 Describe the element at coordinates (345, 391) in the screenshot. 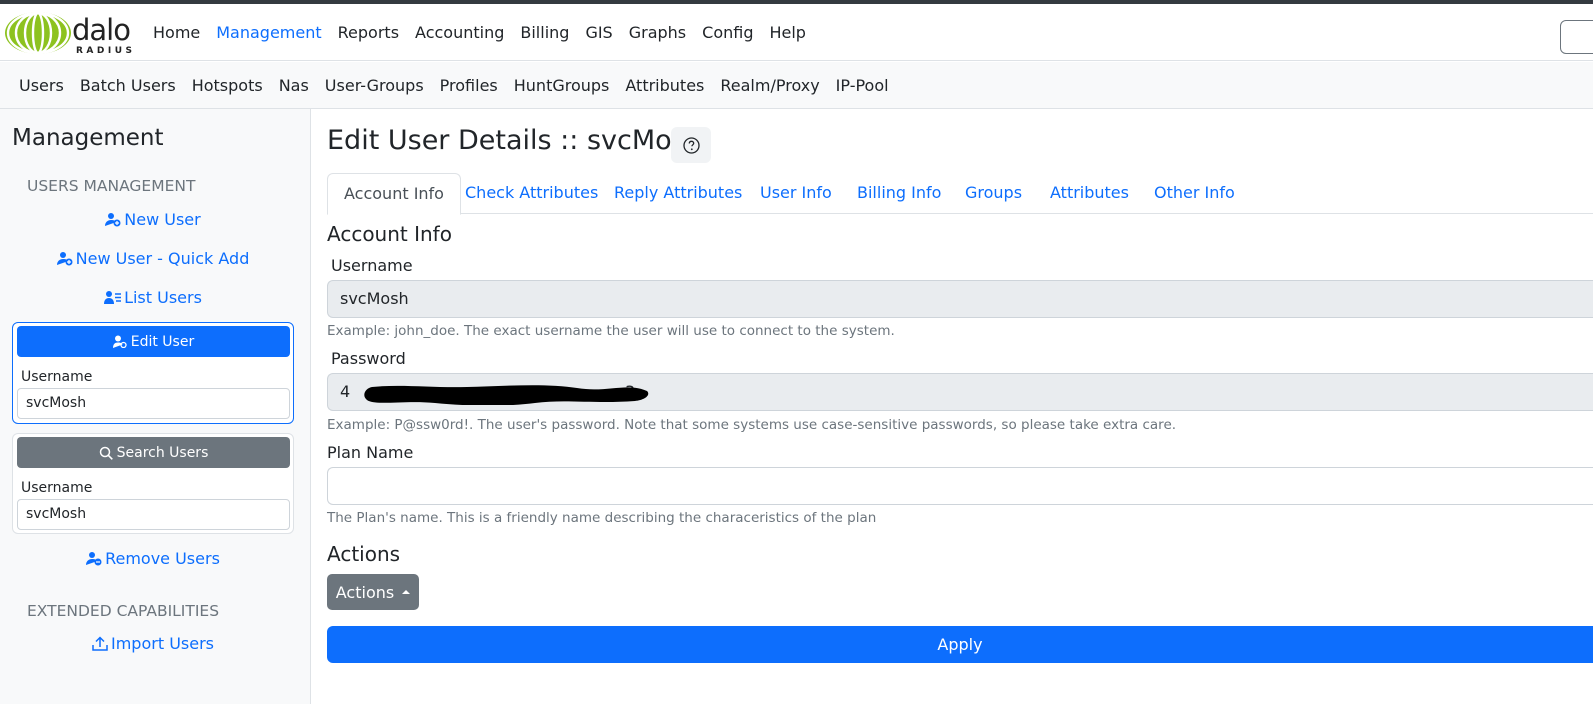

I see `password-value-start: 4` at that location.